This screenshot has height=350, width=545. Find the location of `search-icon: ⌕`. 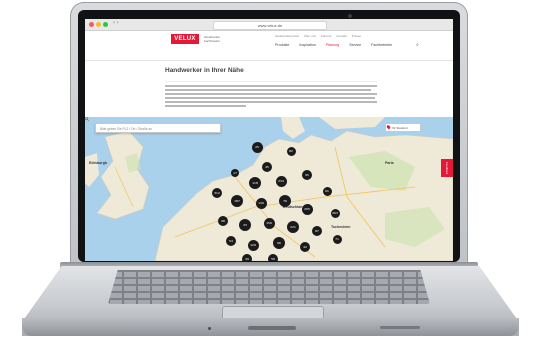

search-icon: ⌕ is located at coordinates (417, 45).